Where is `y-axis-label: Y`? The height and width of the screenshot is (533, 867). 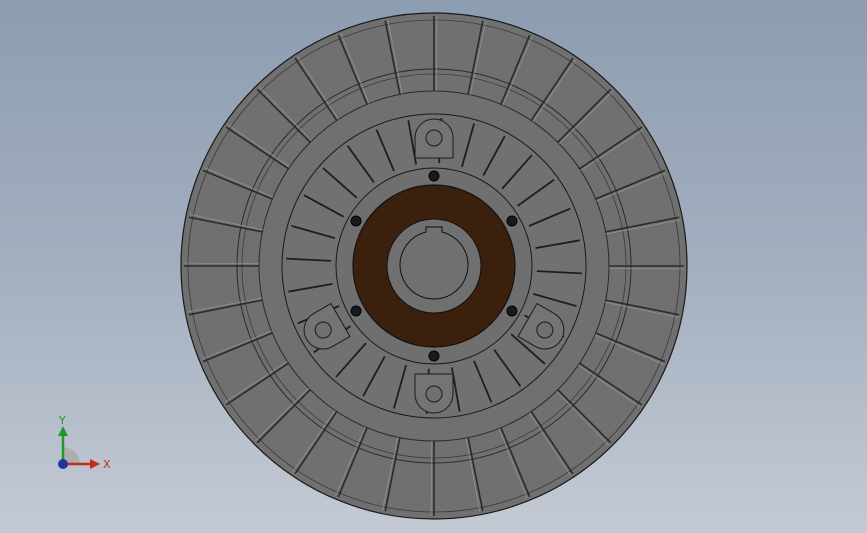
y-axis-label: Y is located at coordinates (62, 420).